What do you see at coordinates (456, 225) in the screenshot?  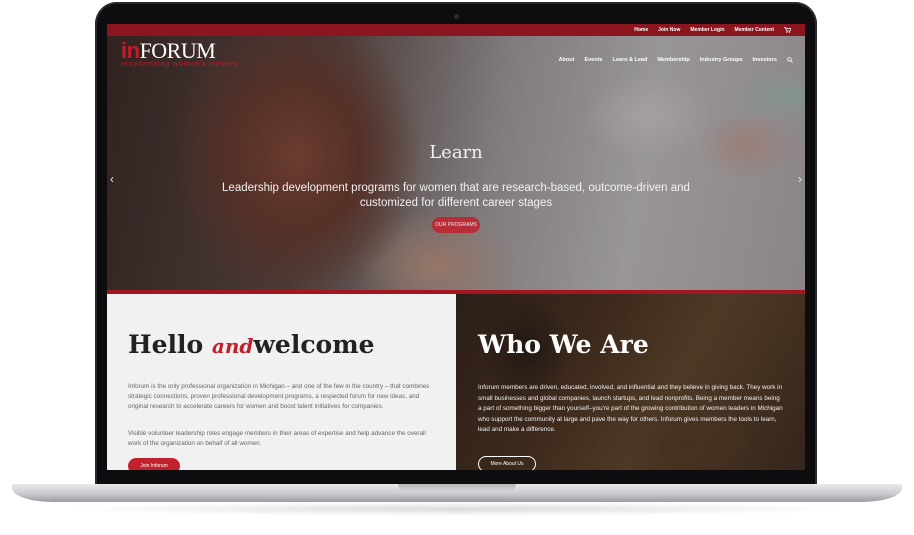 I see `our-programs-button: OUR PROGRAMS` at bounding box center [456, 225].